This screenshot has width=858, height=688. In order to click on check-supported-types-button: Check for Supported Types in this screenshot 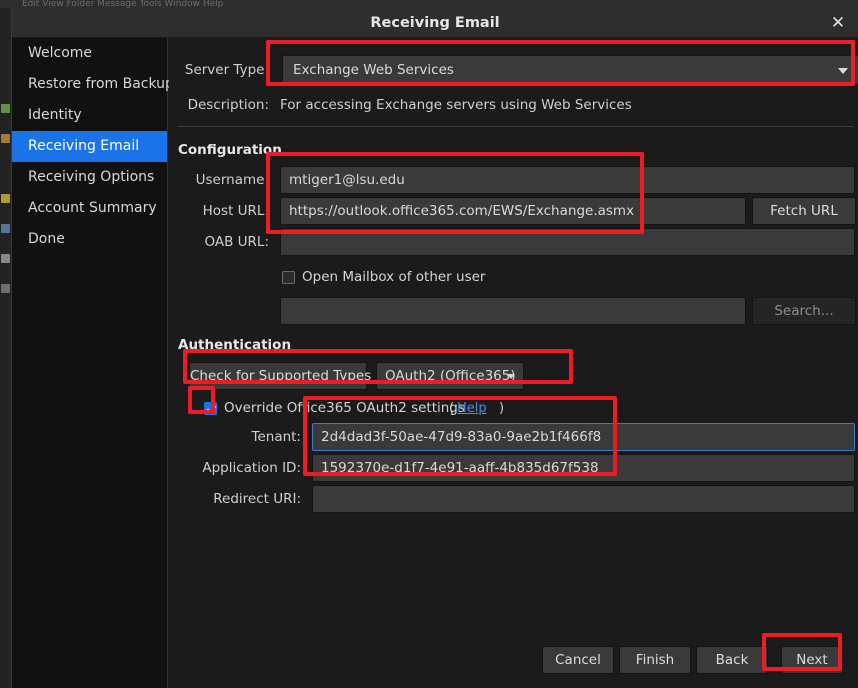, I will do `click(280, 376)`.